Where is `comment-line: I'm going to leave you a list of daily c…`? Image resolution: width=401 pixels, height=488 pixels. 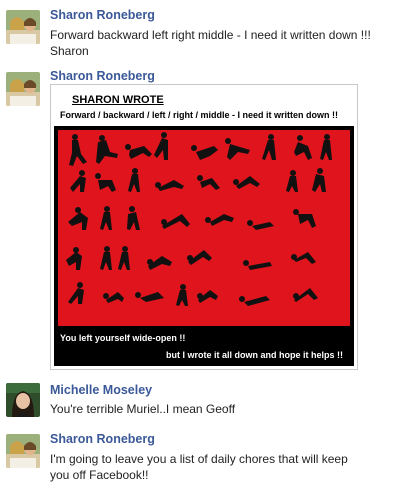
comment-line: I'm going to leave you a list of daily c… is located at coordinates (199, 459).